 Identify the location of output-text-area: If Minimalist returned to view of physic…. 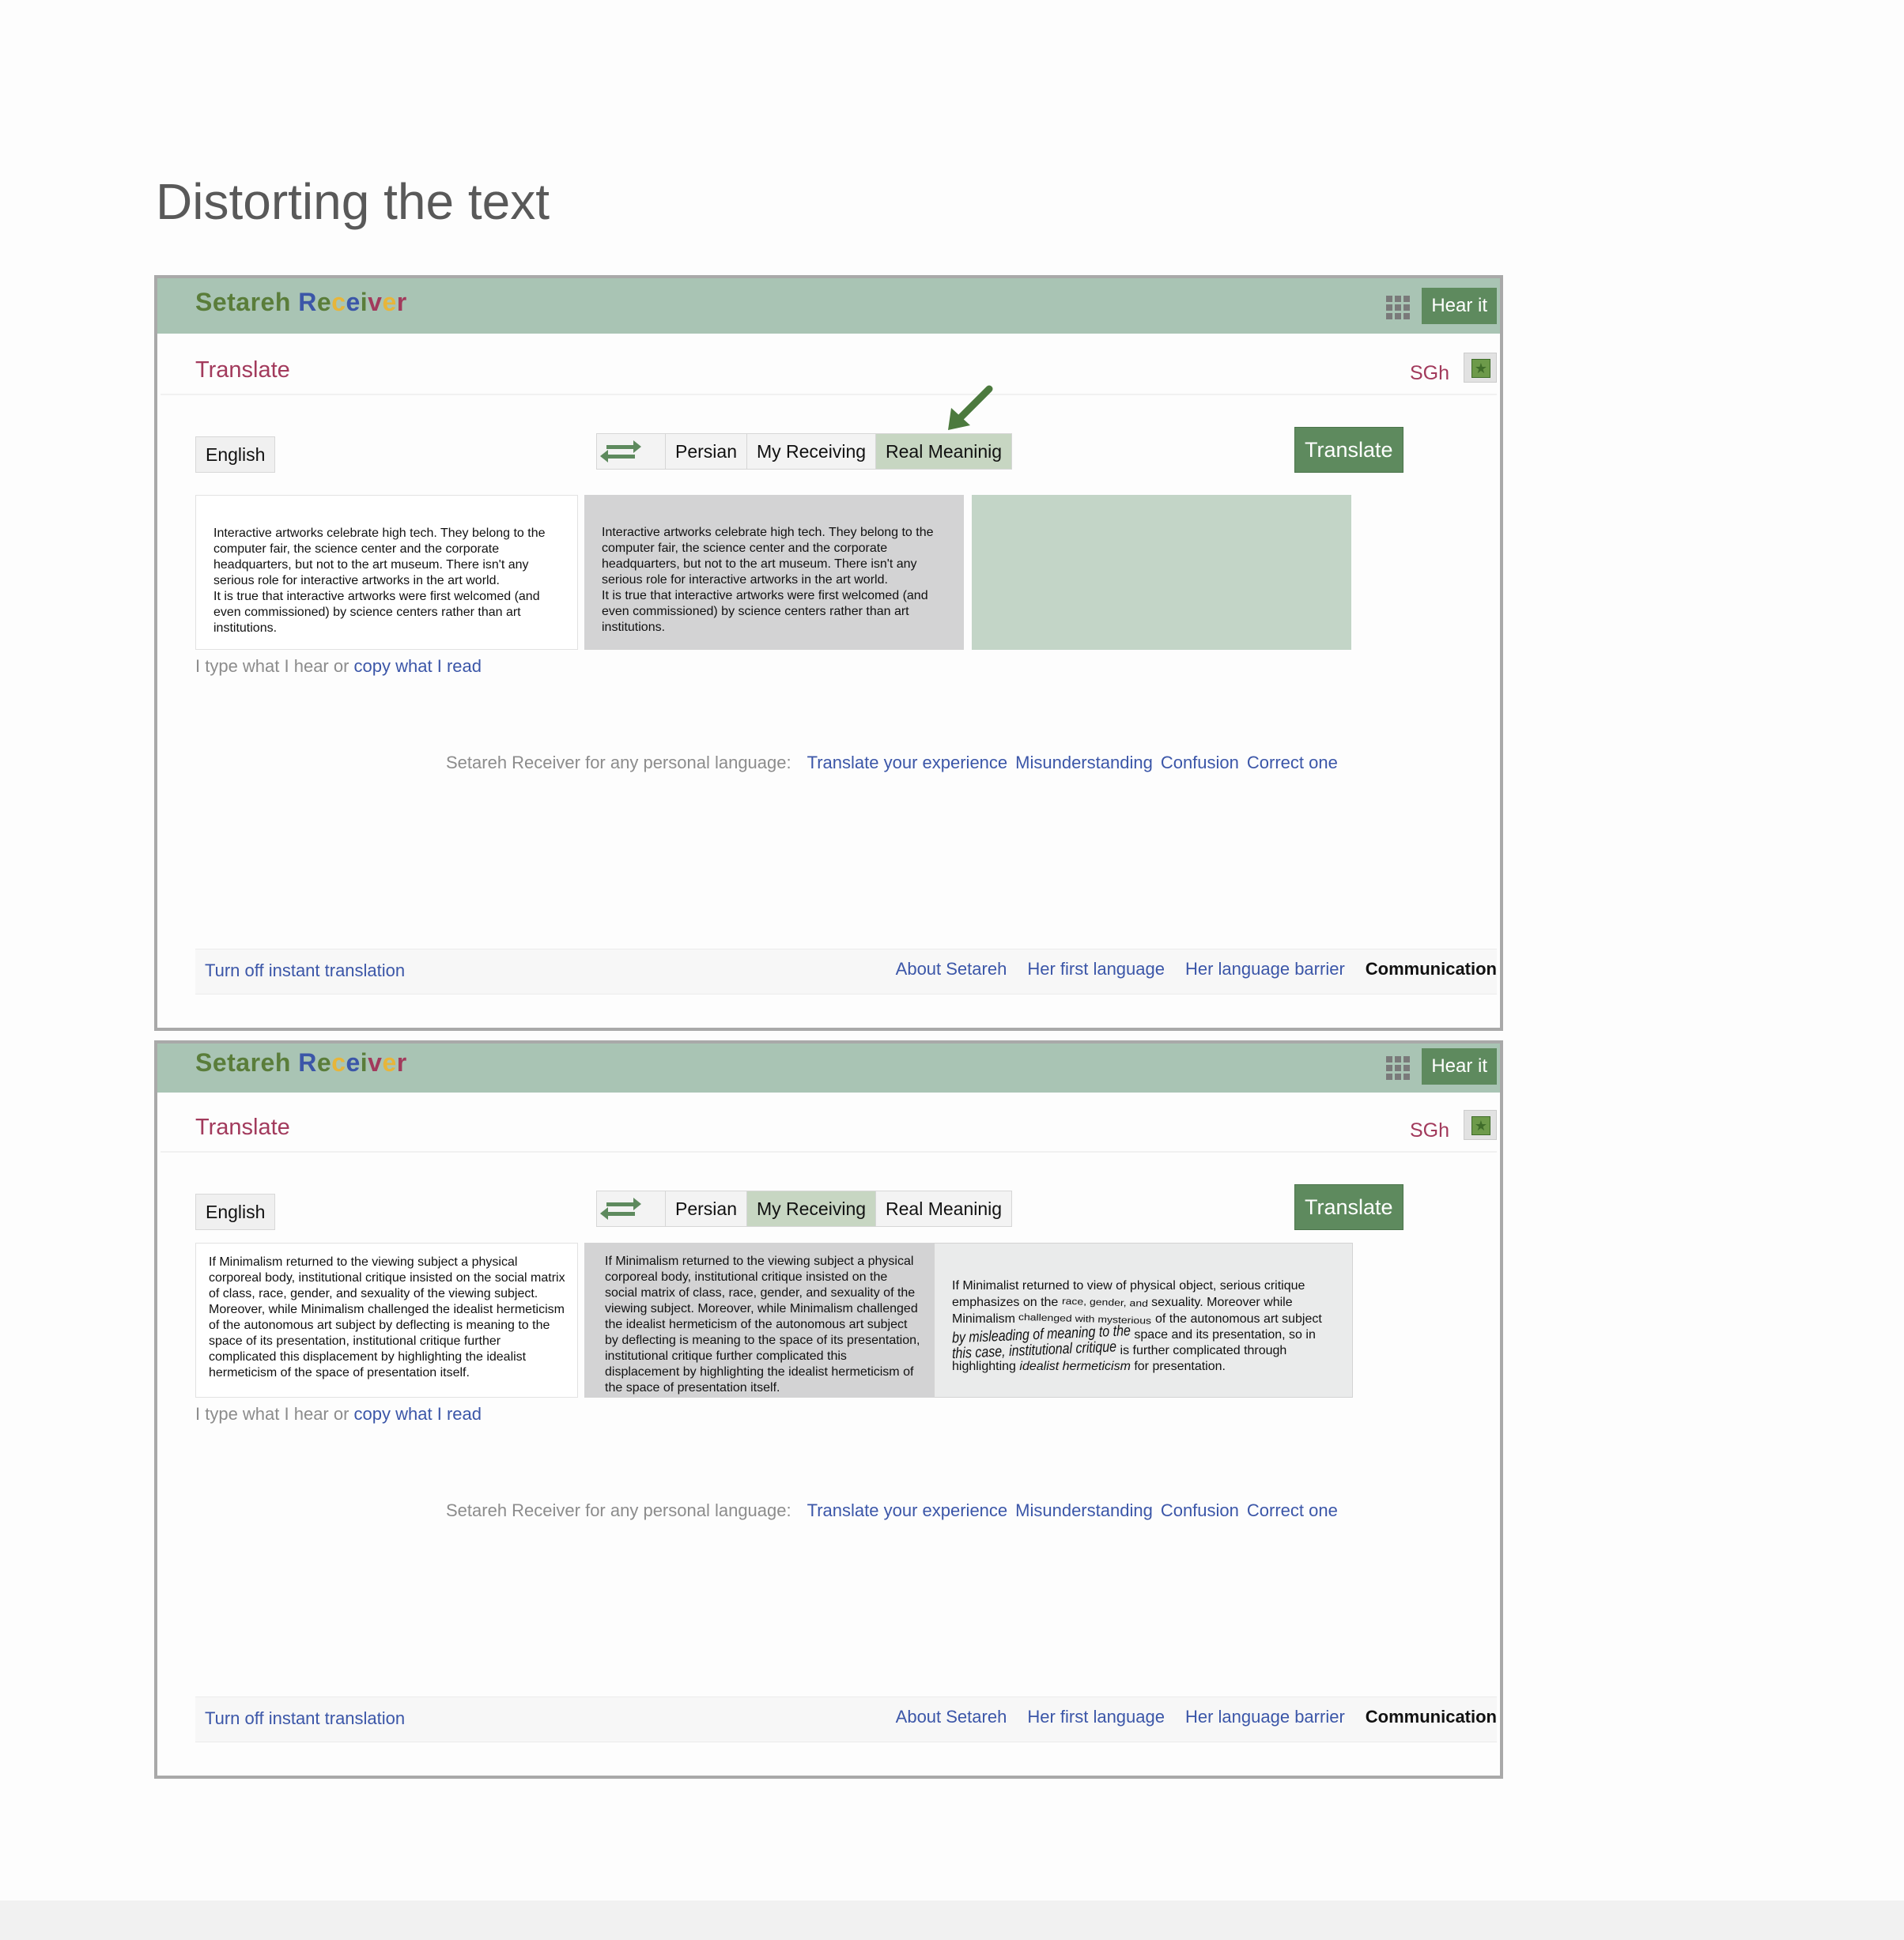
(1143, 1320).